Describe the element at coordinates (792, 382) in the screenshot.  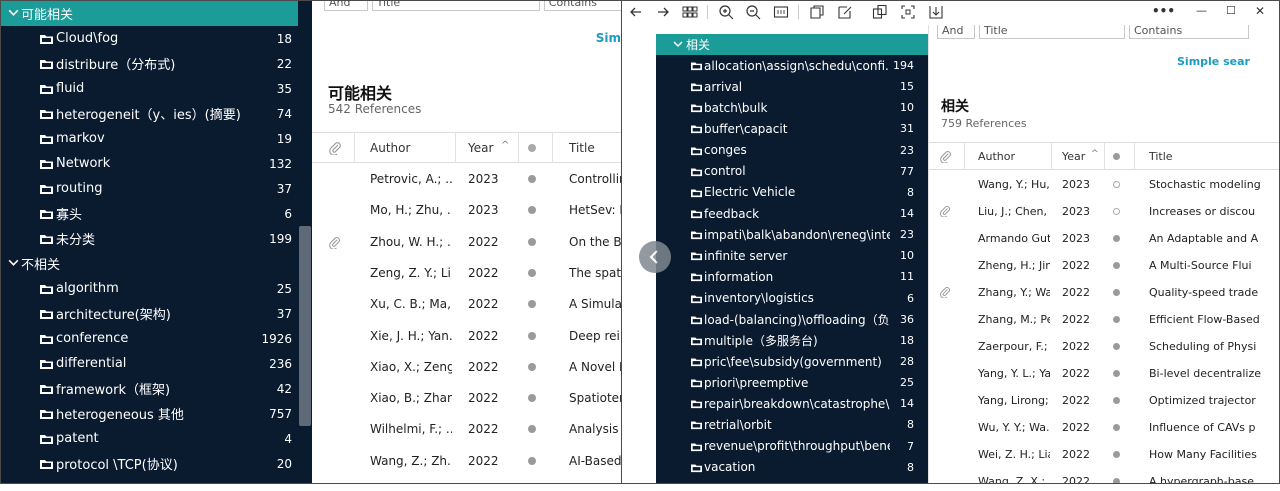
I see `sidebar-item: priori\preemptive 25` at that location.